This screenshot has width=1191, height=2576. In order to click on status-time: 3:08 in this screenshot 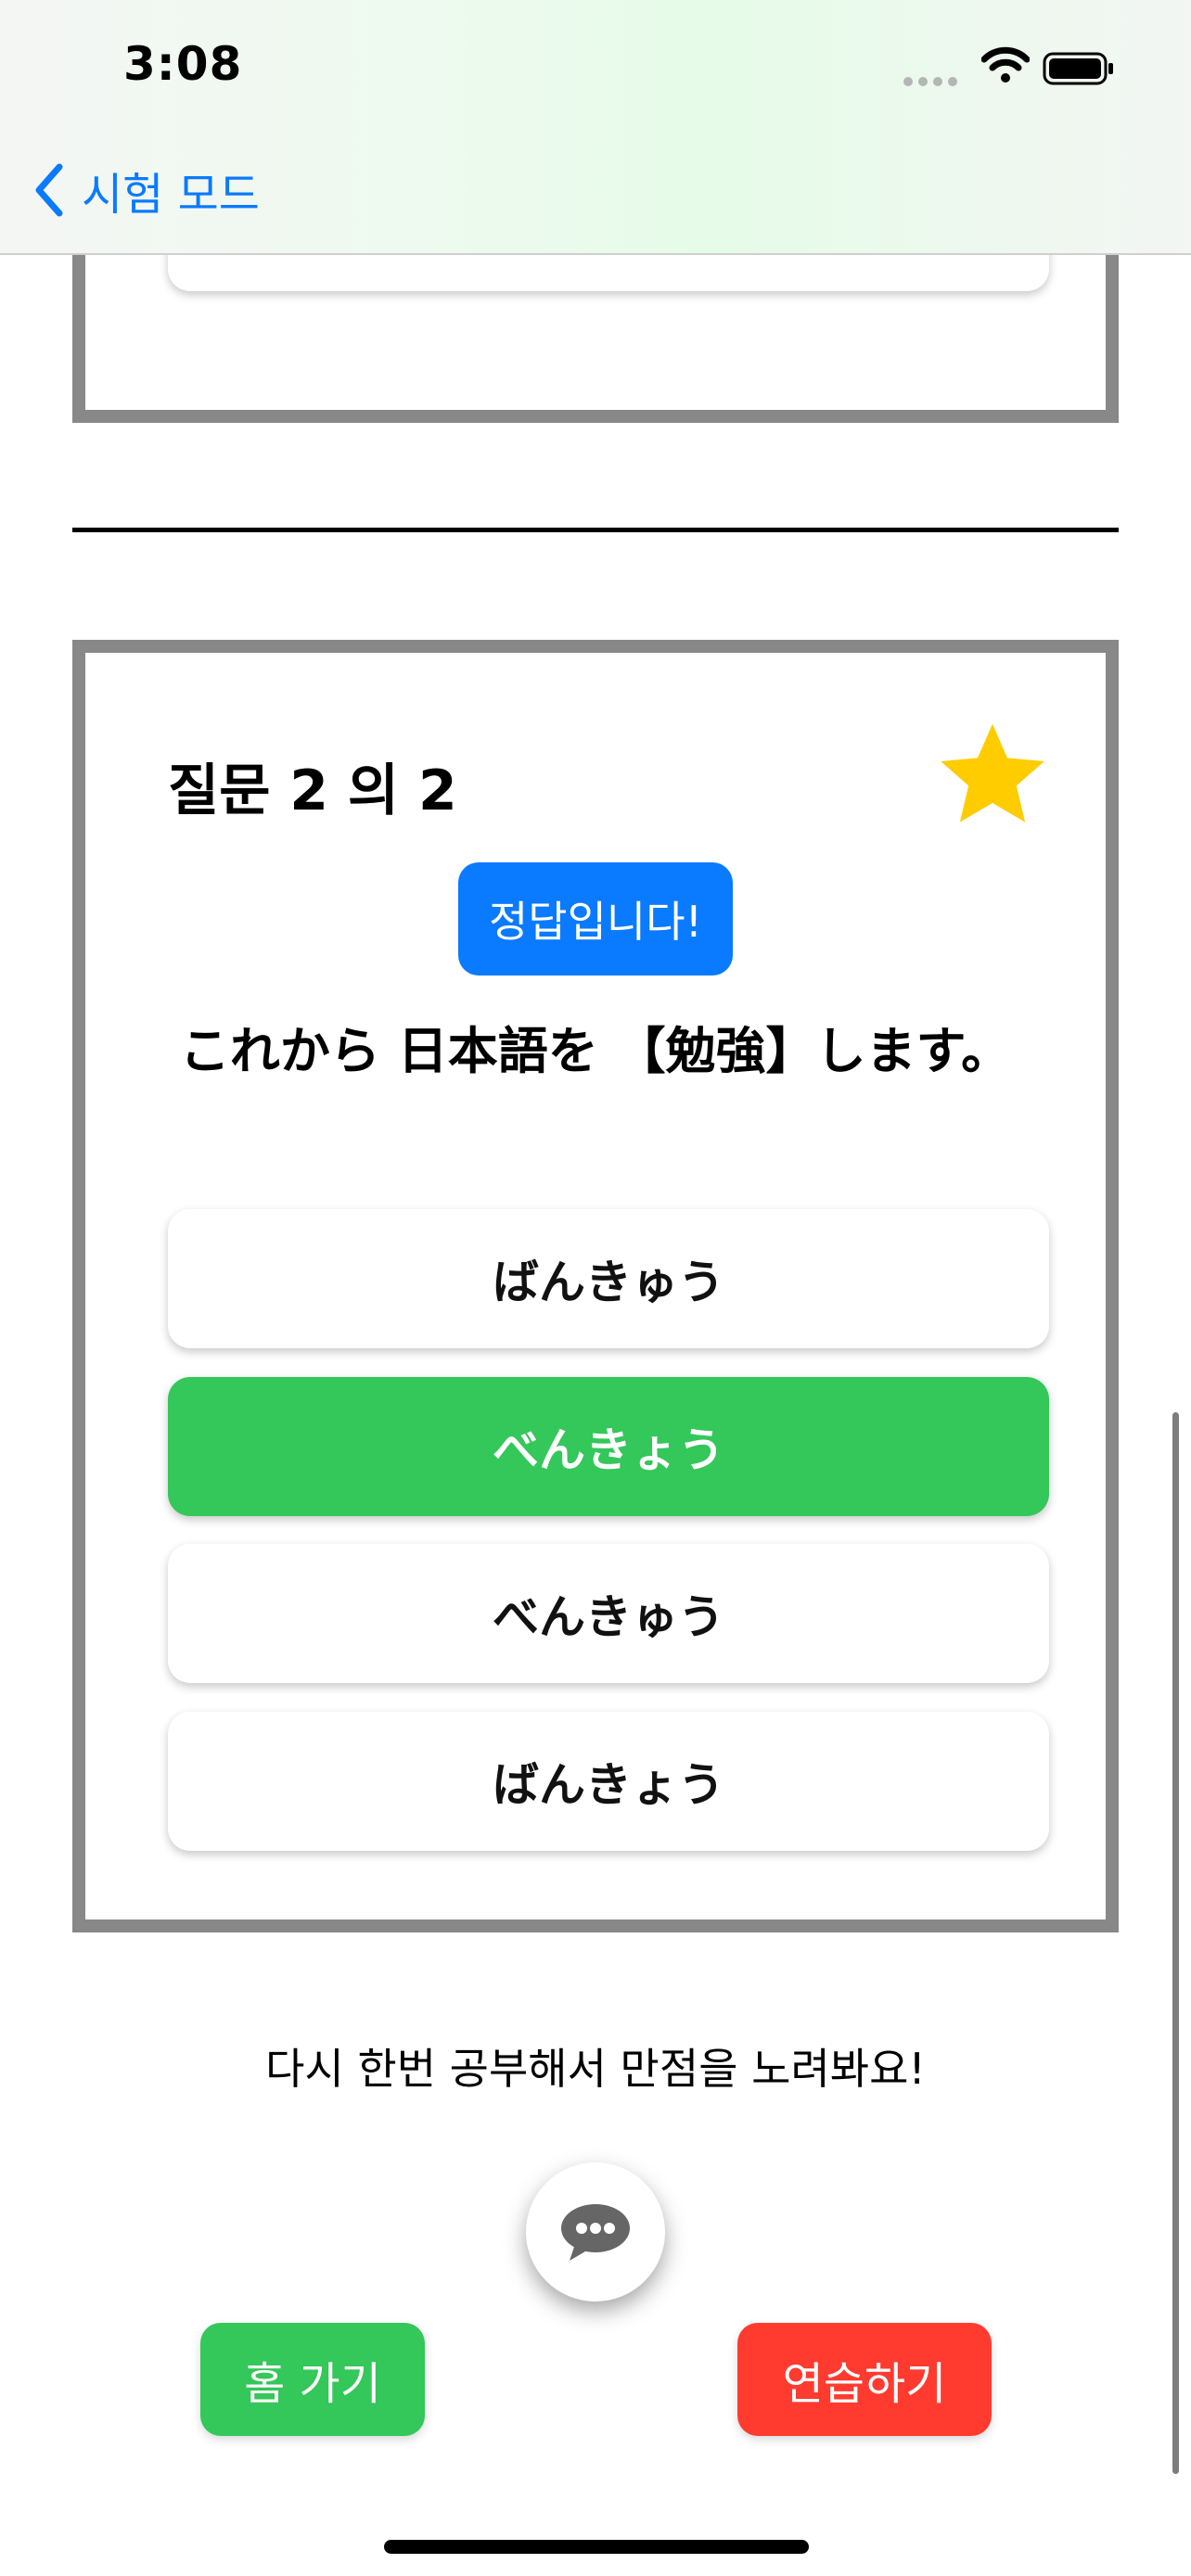, I will do `click(183, 64)`.